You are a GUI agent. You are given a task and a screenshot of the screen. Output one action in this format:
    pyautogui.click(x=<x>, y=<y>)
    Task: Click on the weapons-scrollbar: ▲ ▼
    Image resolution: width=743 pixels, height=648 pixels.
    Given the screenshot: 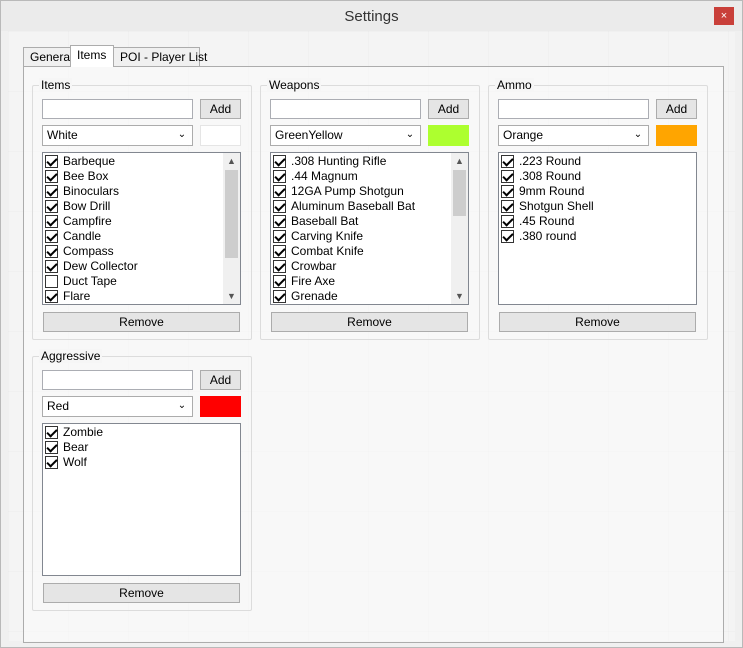 What is the action you would take?
    pyautogui.click(x=459, y=228)
    